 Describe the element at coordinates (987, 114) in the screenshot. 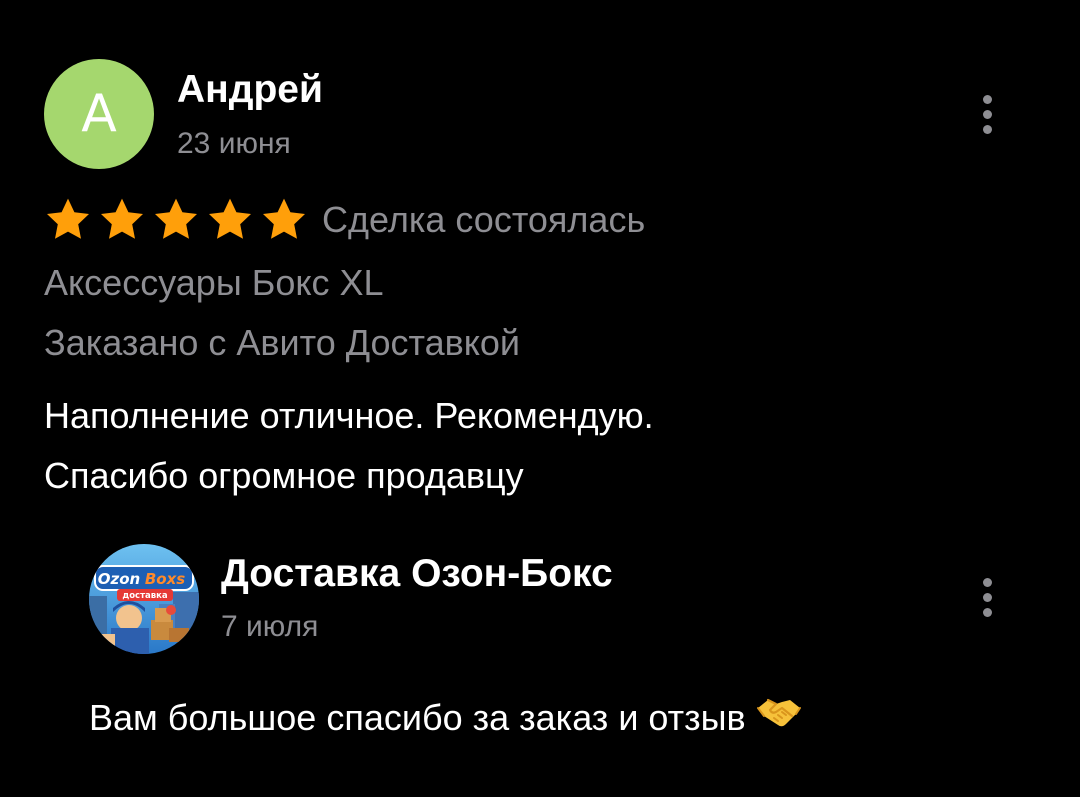

I see `review-more-button` at that location.